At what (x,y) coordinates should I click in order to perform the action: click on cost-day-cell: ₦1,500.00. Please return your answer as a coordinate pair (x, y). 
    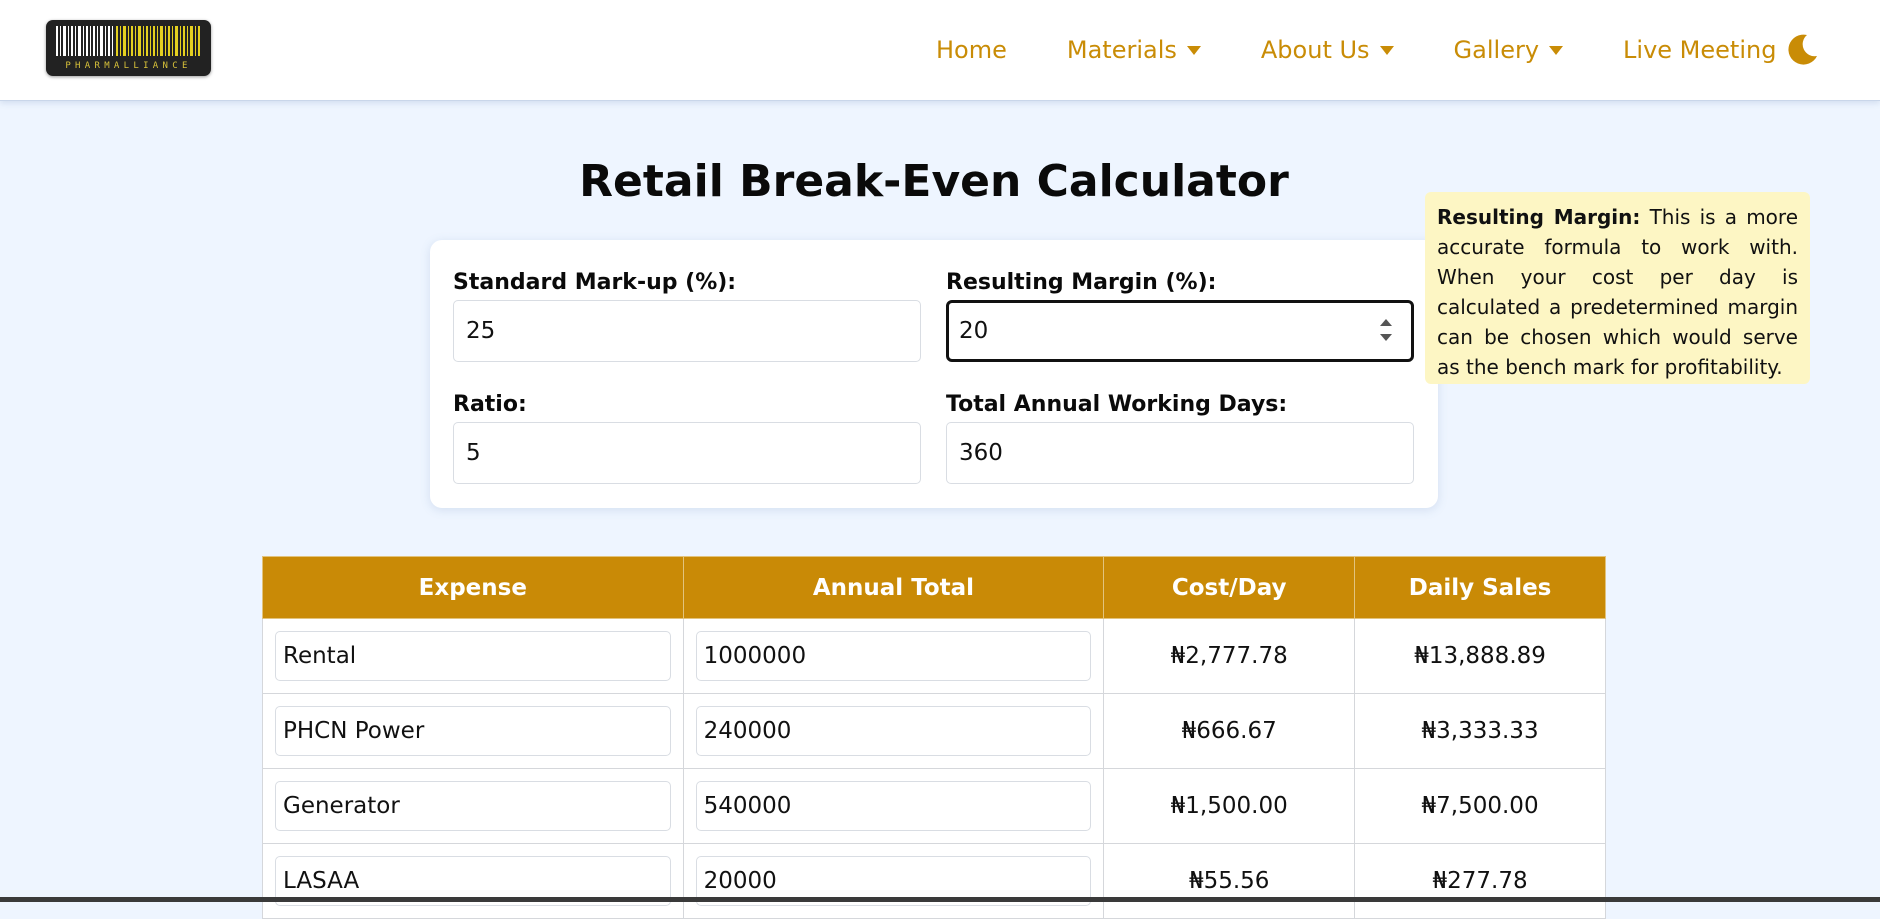
    Looking at the image, I should click on (1229, 806).